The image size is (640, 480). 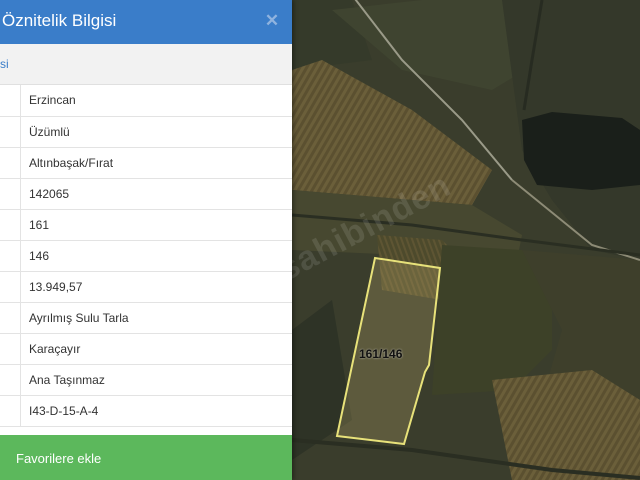 What do you see at coordinates (146, 193) in the screenshot?
I see `table-row: 142065` at bounding box center [146, 193].